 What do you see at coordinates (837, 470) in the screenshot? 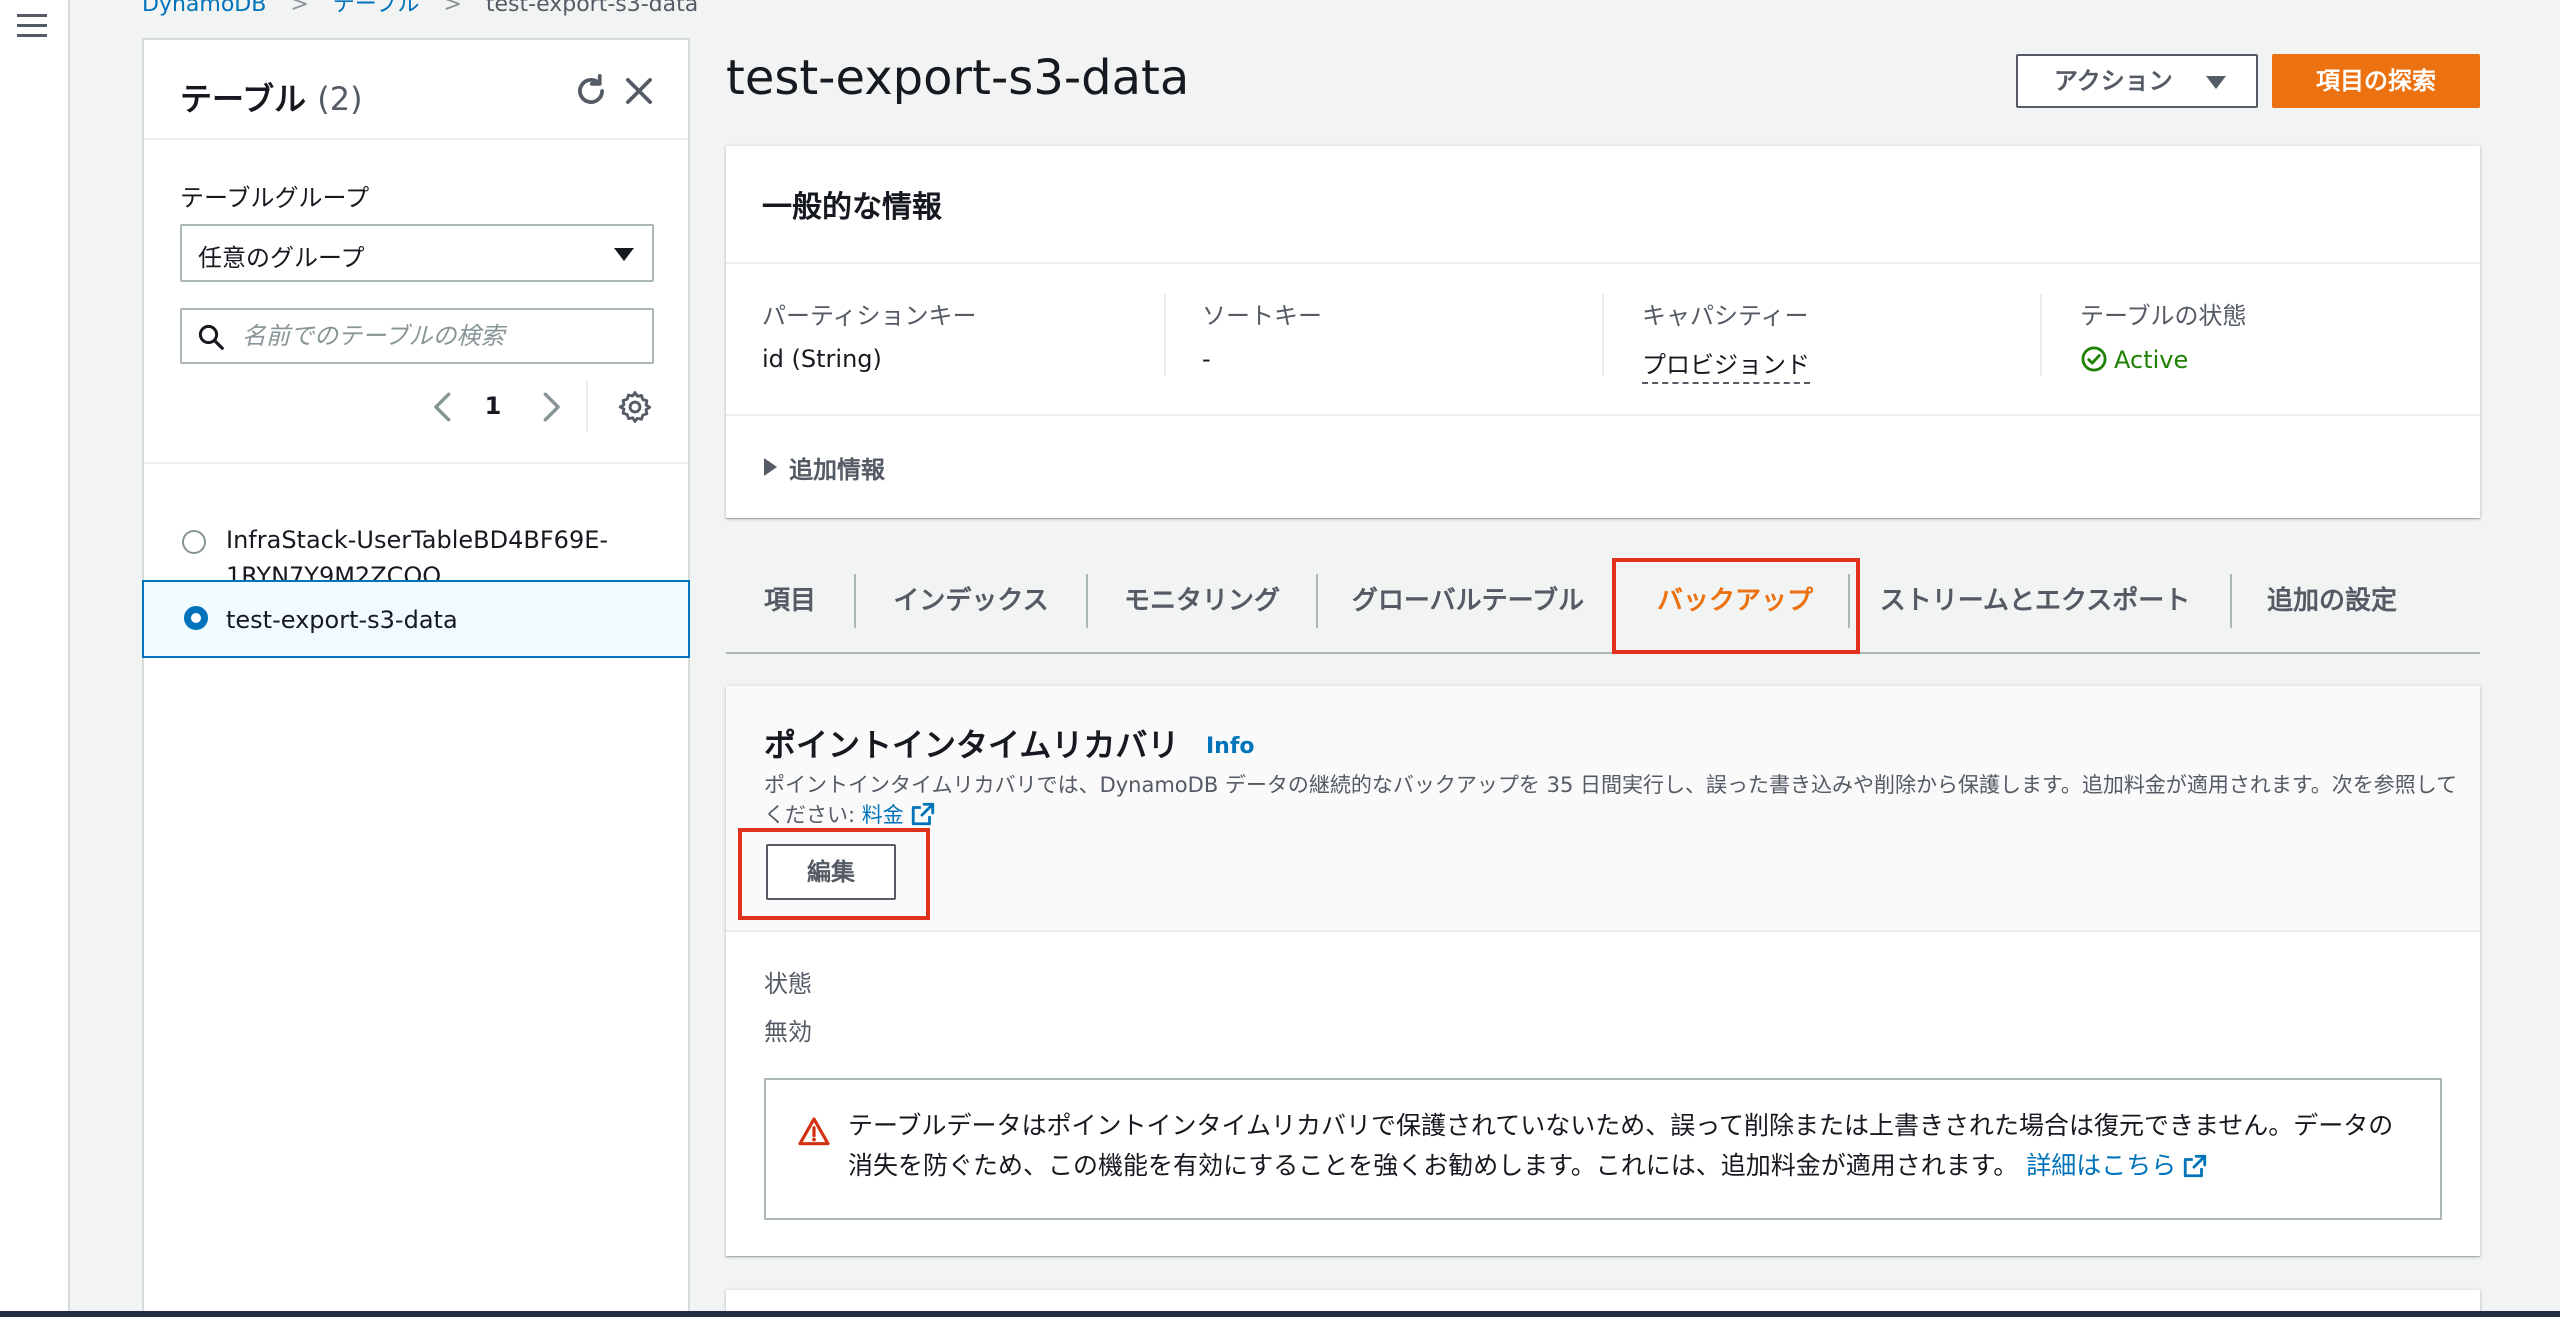
I see `more-info-label: 追加情報` at bounding box center [837, 470].